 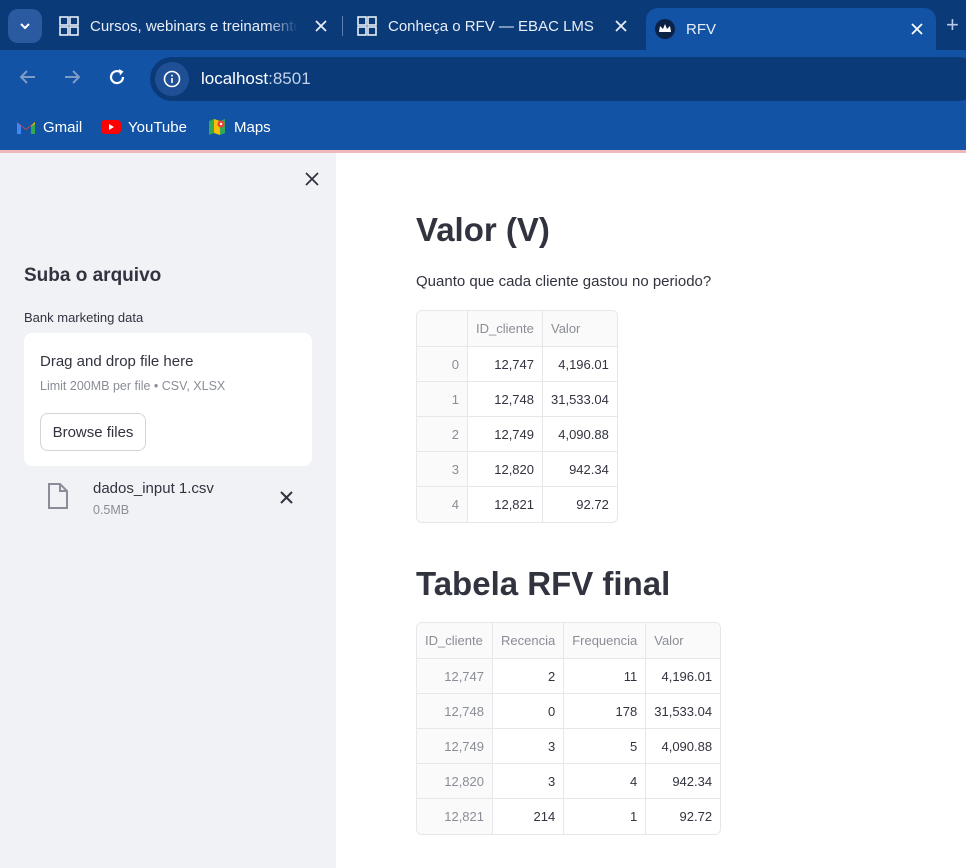 I want to click on table-cell: 214, so click(x=529, y=816).